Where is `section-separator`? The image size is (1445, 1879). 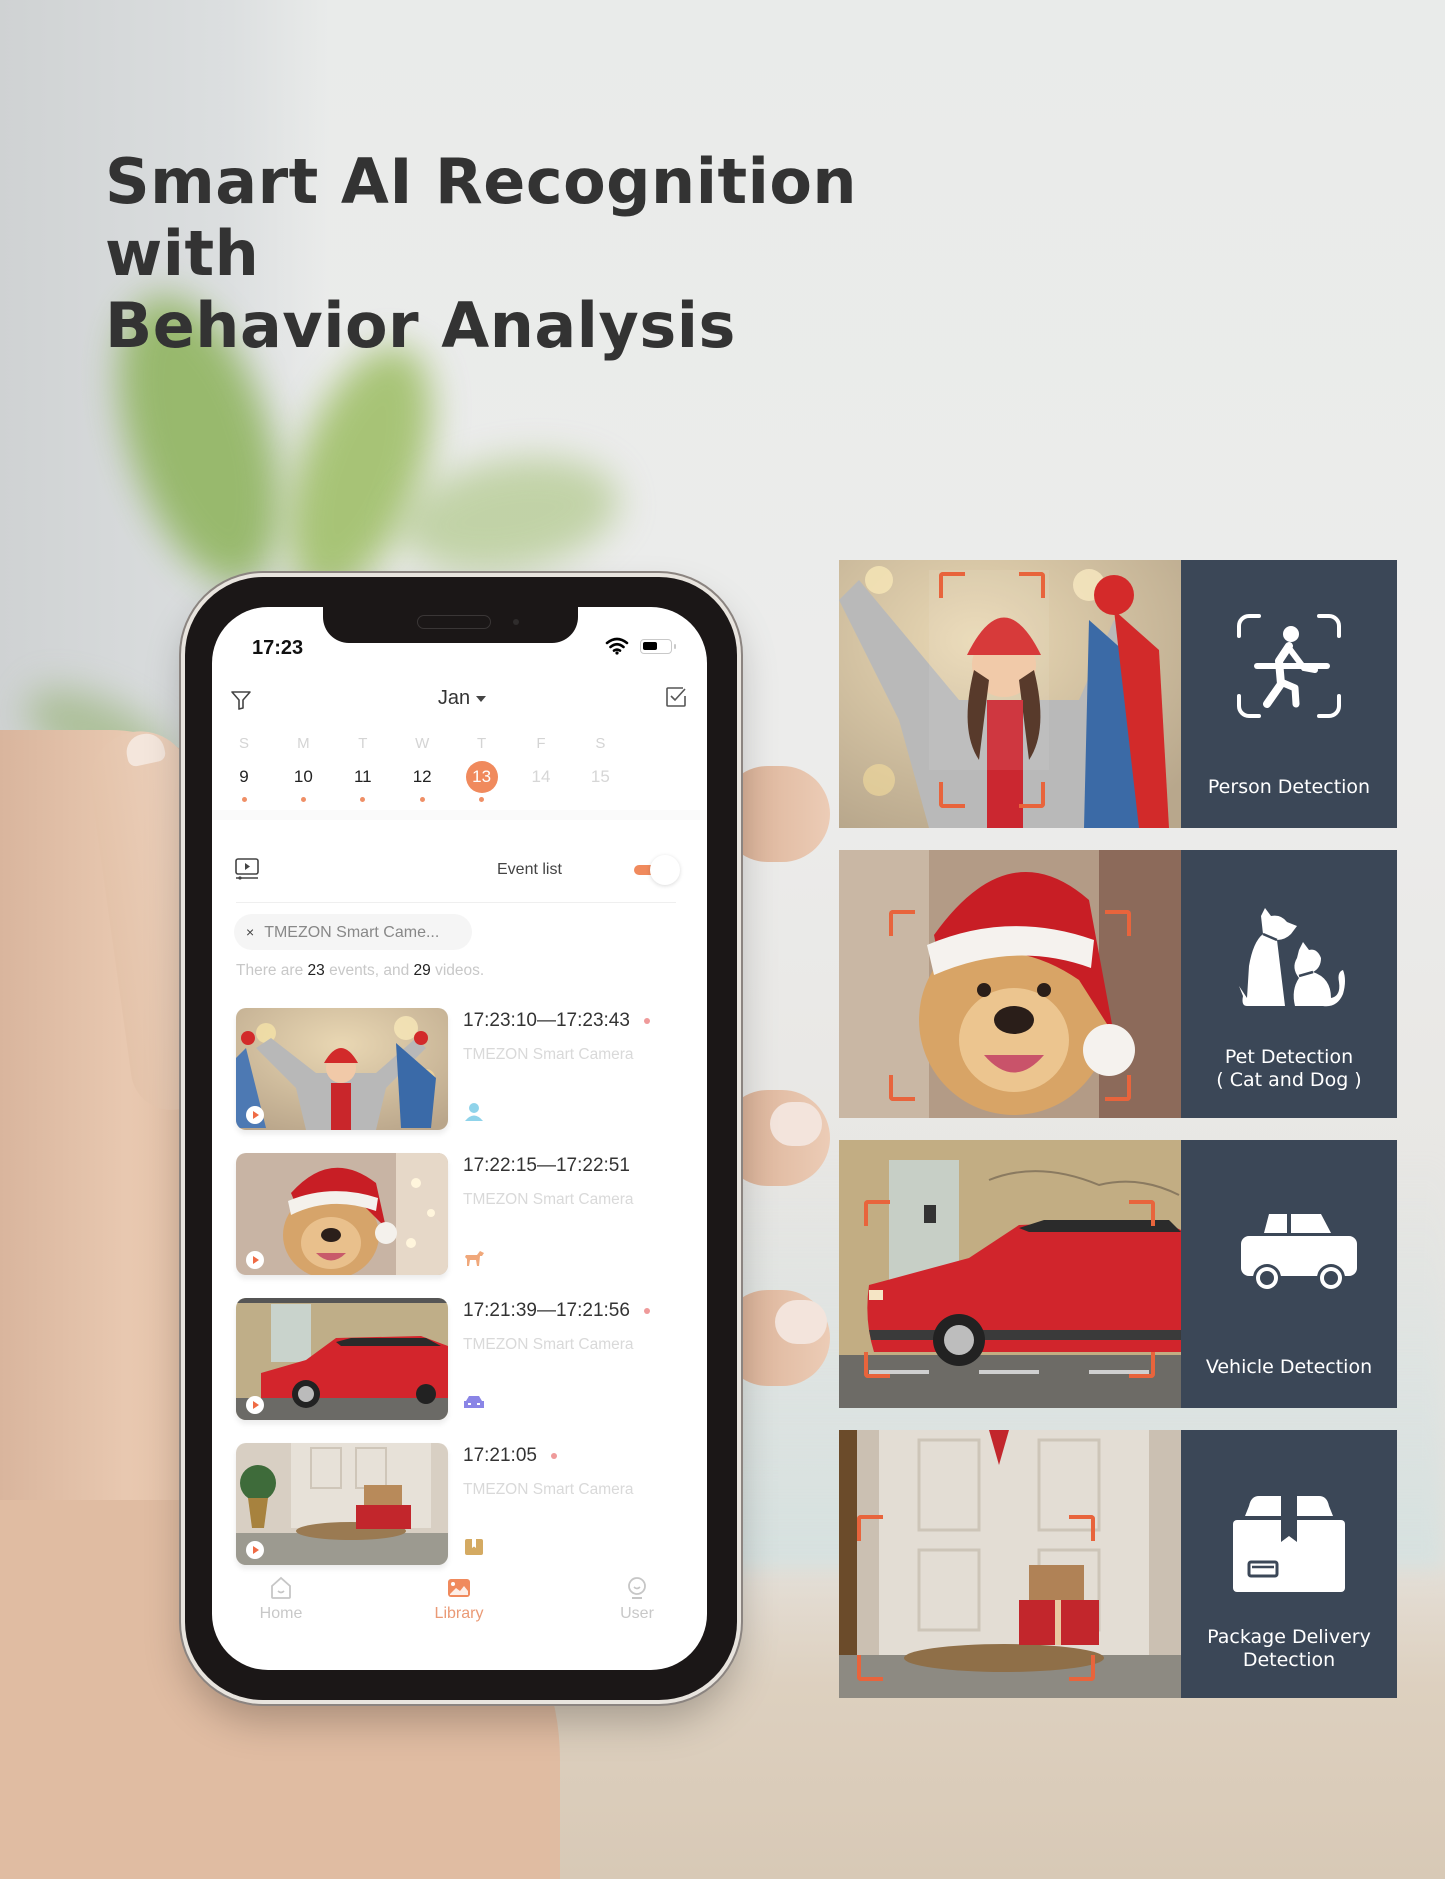
section-separator is located at coordinates (459, 815).